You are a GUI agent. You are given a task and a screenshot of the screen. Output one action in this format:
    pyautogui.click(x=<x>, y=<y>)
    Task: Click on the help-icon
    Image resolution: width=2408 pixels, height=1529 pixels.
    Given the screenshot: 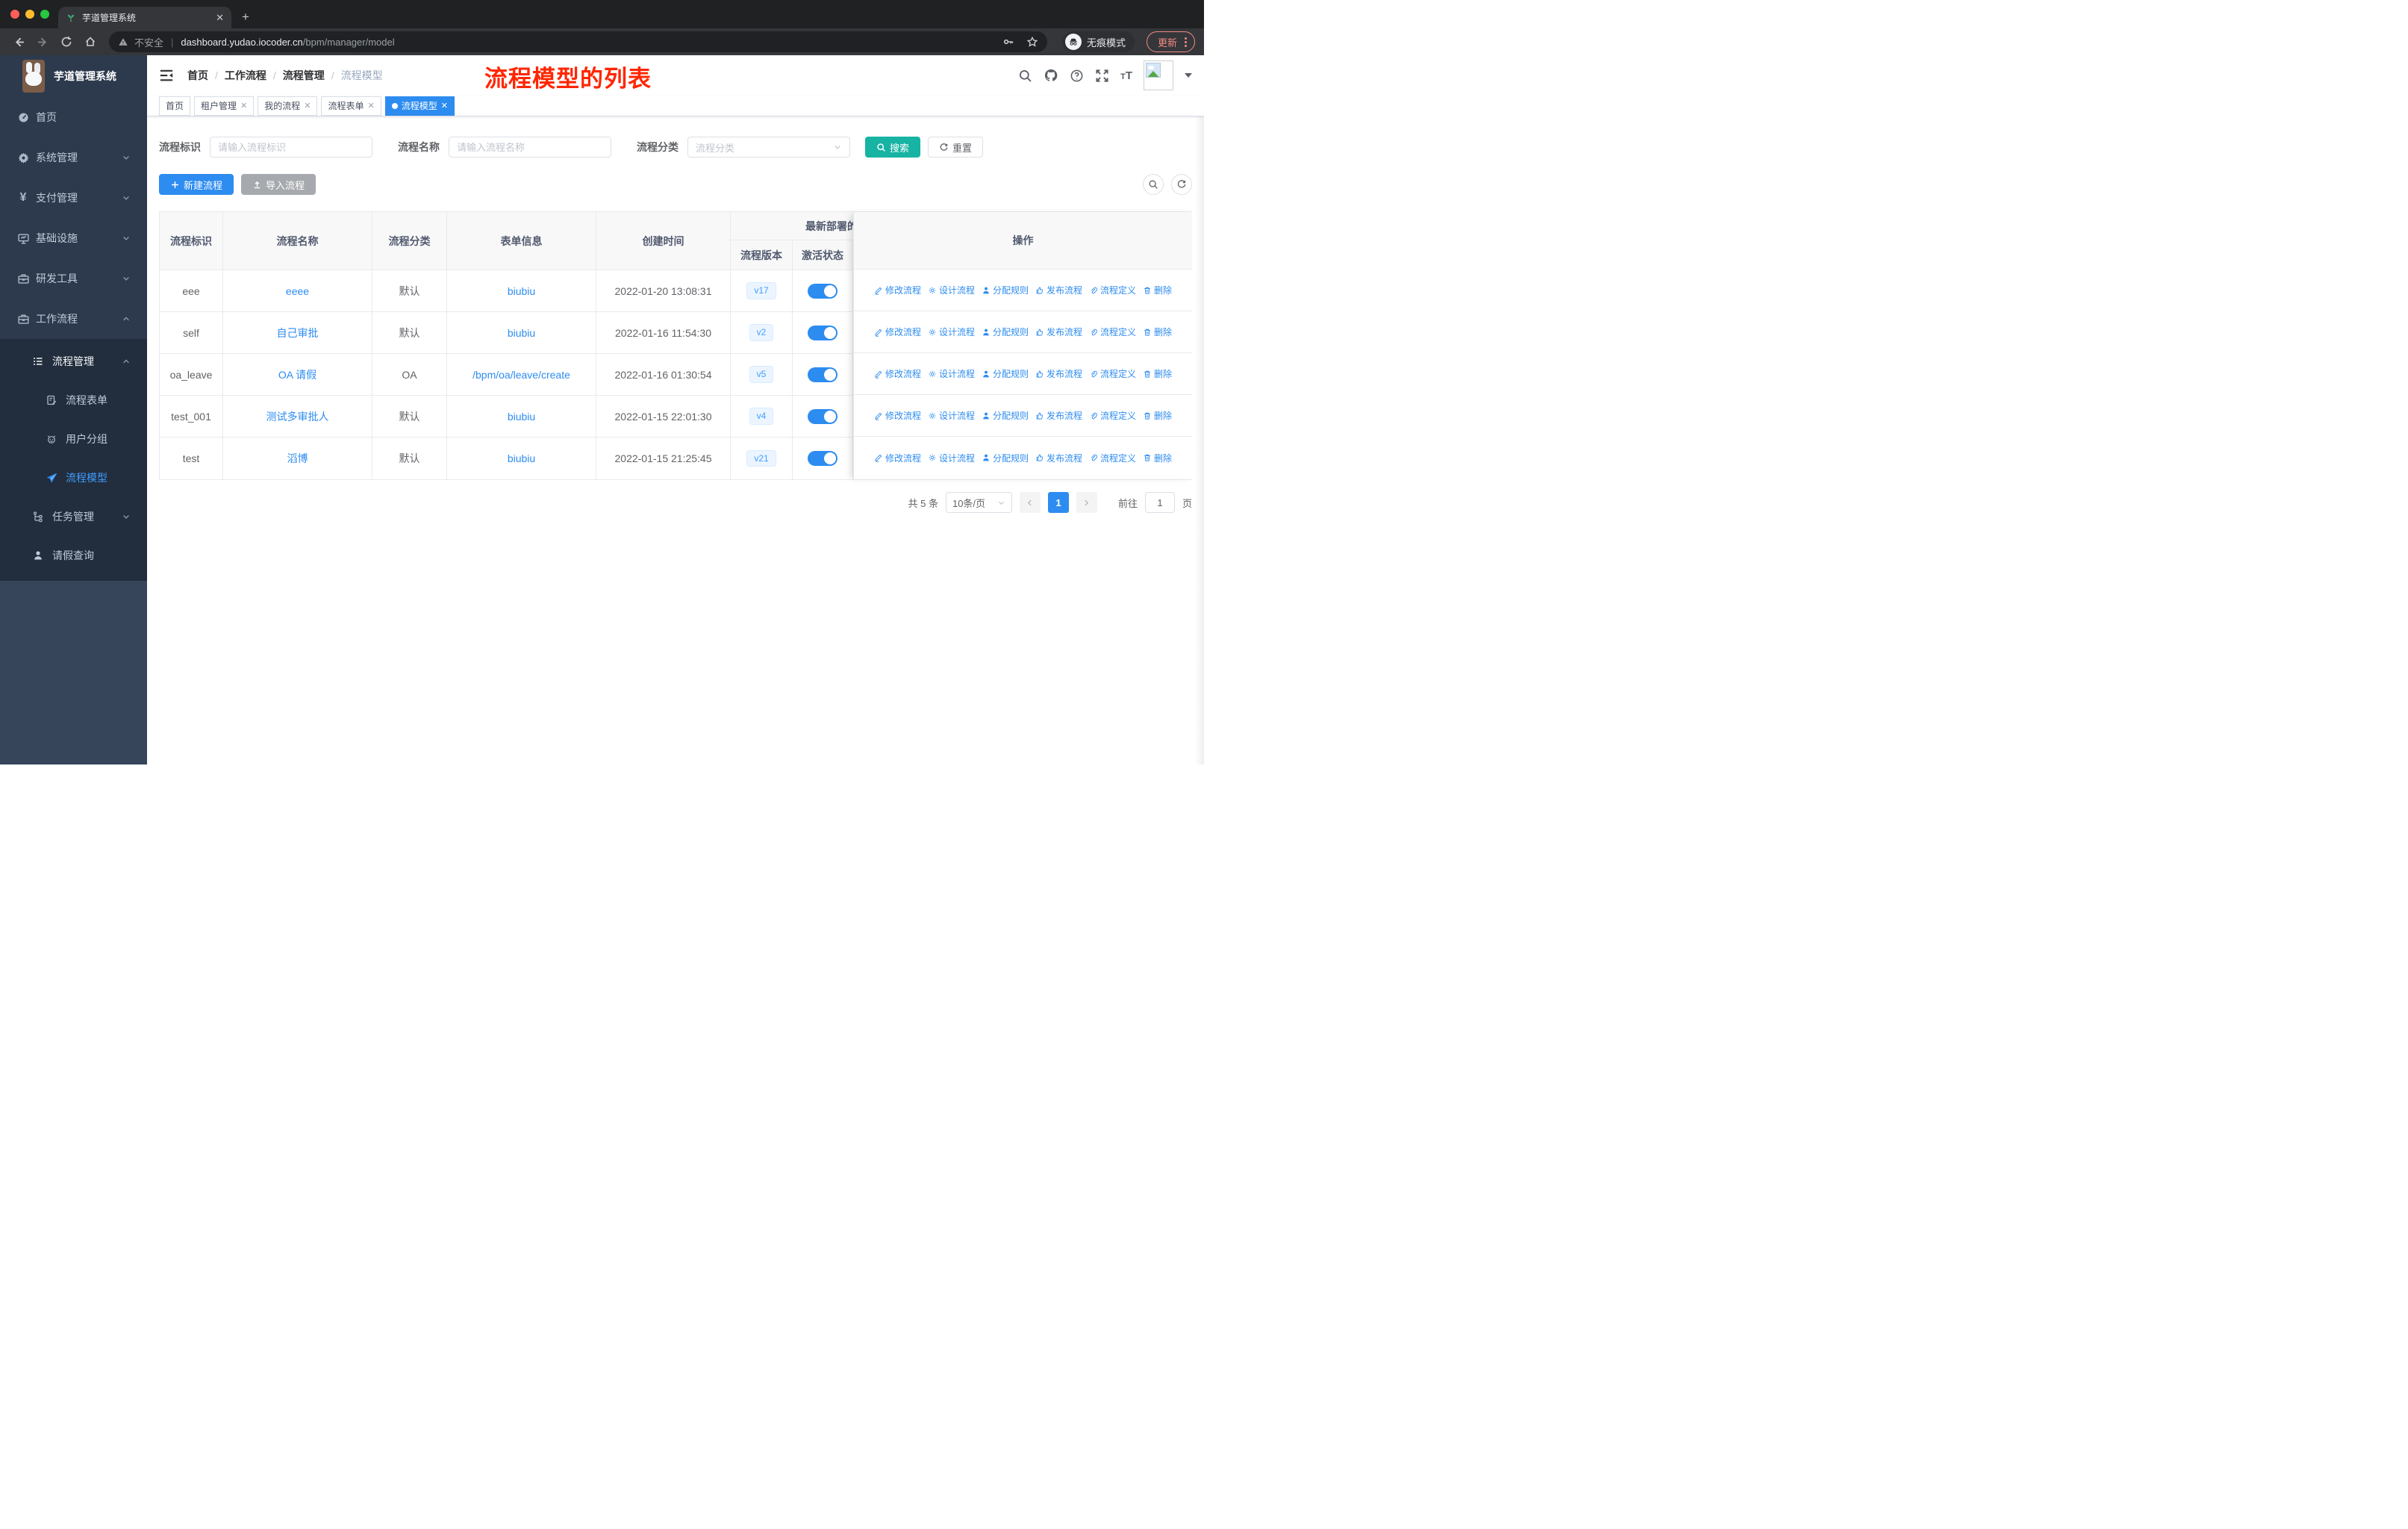 What is the action you would take?
    pyautogui.click(x=1077, y=76)
    